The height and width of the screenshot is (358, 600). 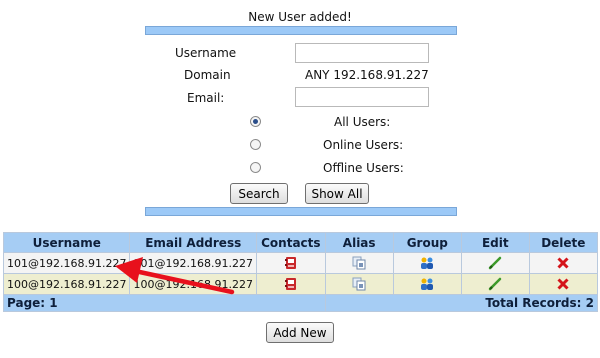 I want to click on status-message: New User added!, so click(x=300, y=17).